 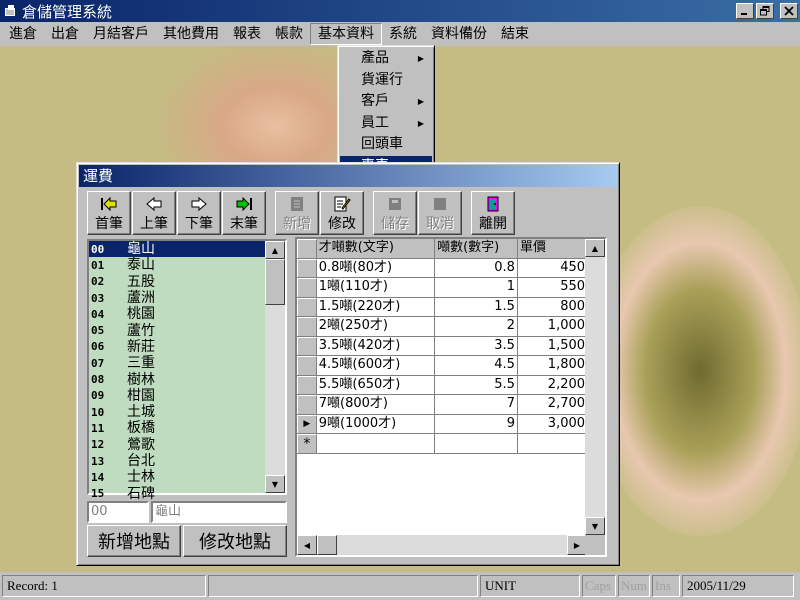 What do you see at coordinates (275, 484) in the screenshot?
I see `scroll-down-button: ▼` at bounding box center [275, 484].